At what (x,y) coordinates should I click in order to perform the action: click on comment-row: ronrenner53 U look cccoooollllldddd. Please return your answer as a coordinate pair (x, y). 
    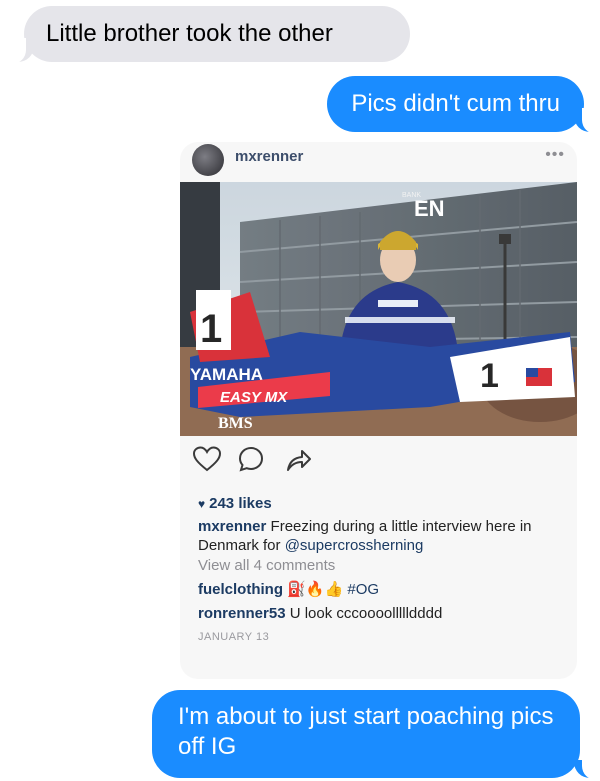
    Looking at the image, I should click on (320, 613).